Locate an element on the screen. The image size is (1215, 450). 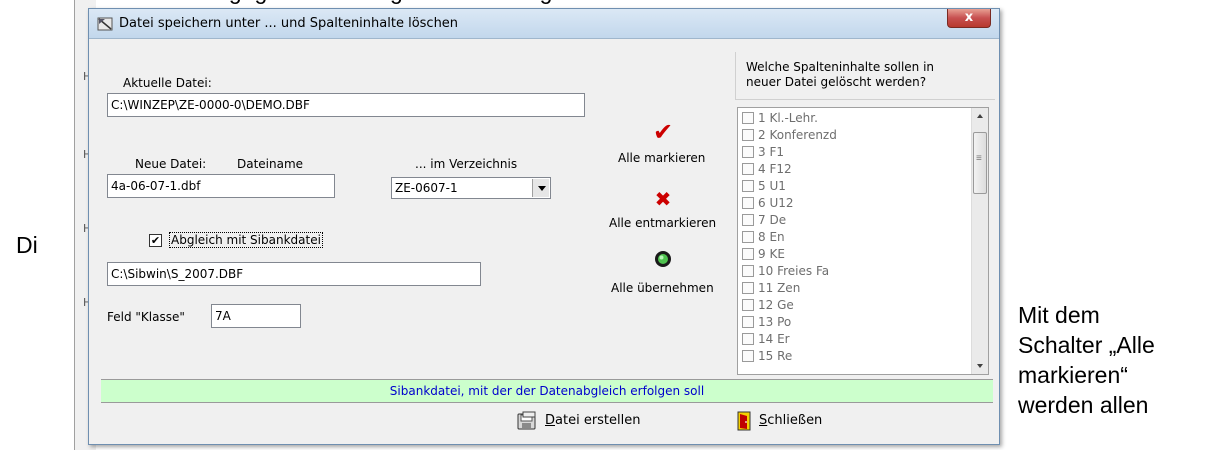
directory-select: ZE-0607-1 is located at coordinates (471, 188).